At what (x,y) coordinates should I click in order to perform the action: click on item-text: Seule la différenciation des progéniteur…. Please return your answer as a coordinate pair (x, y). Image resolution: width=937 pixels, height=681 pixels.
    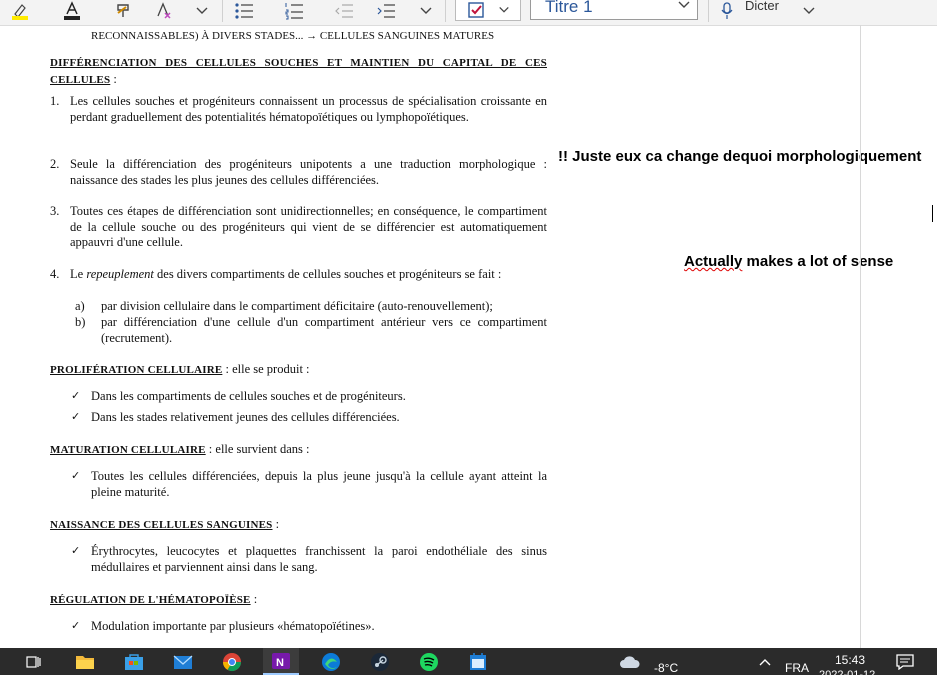
    Looking at the image, I should click on (308, 172).